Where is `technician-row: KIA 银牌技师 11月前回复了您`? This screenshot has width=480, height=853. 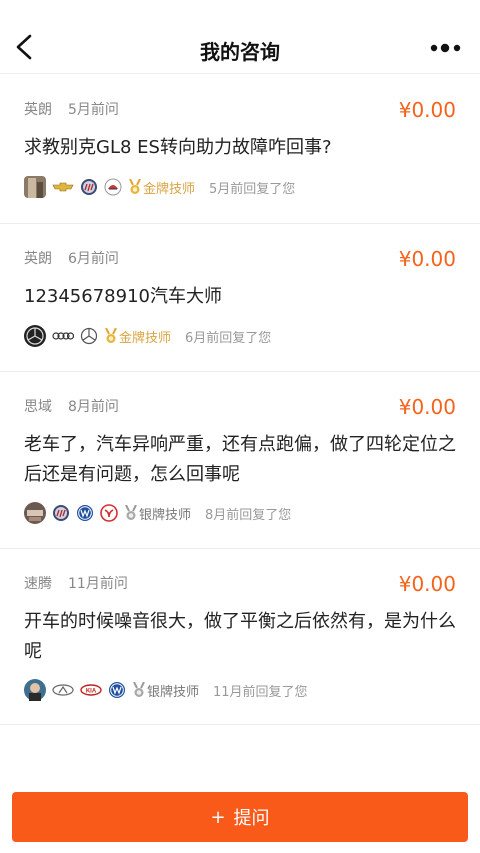
technician-row: KIA 银牌技师 11月前回复了您 is located at coordinates (166, 690).